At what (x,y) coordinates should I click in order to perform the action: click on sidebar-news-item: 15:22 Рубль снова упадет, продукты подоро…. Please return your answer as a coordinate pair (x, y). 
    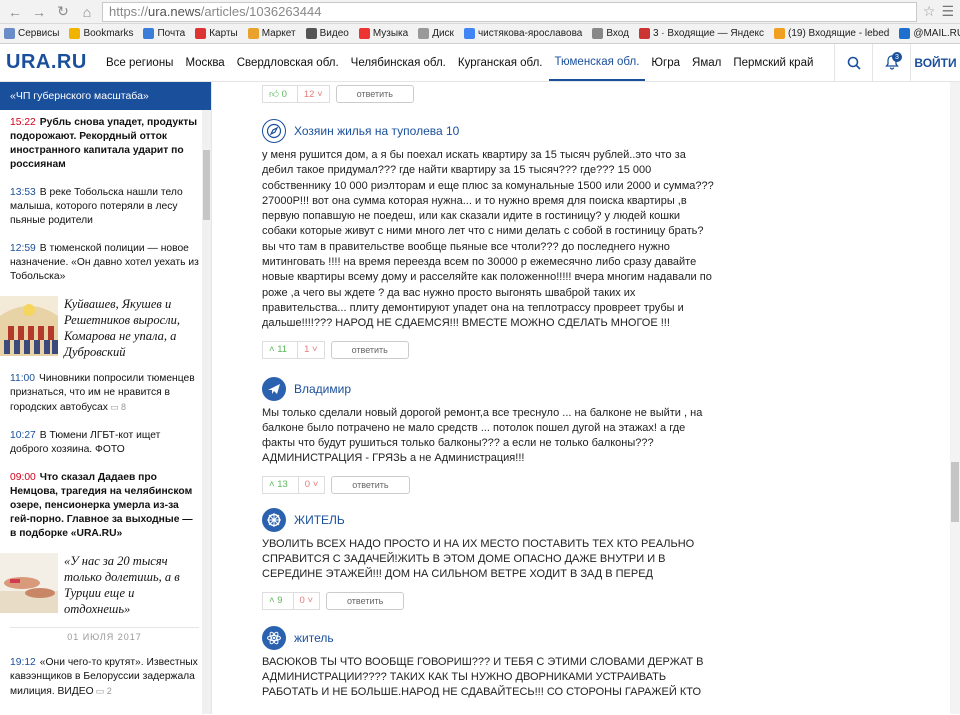
    Looking at the image, I should click on (104, 145).